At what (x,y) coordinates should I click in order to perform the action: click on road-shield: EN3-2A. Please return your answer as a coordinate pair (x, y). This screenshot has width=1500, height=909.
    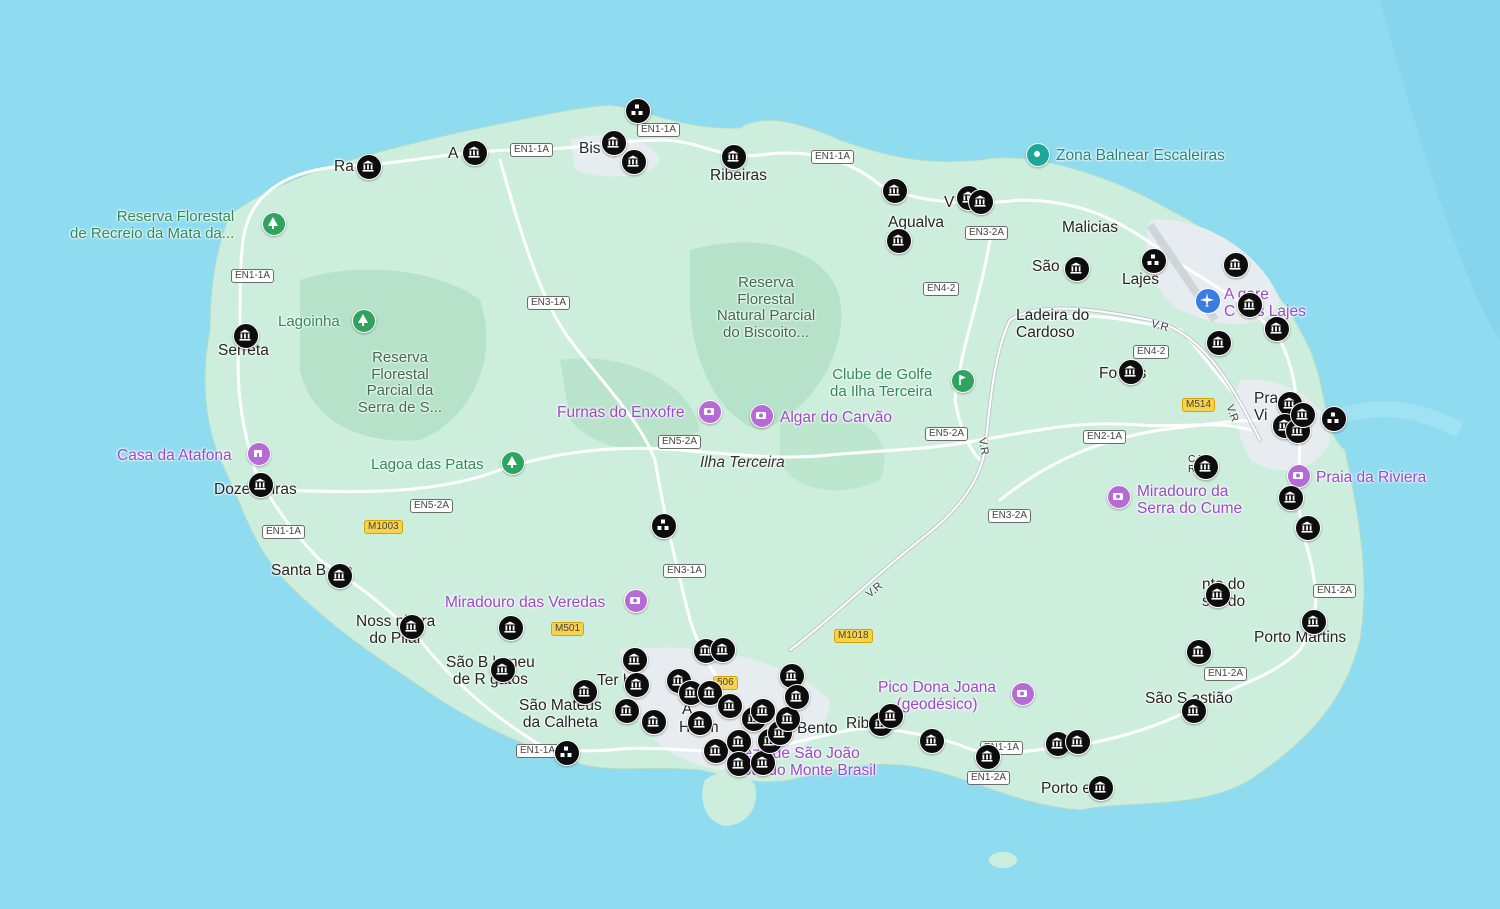
    Looking at the image, I should click on (1010, 516).